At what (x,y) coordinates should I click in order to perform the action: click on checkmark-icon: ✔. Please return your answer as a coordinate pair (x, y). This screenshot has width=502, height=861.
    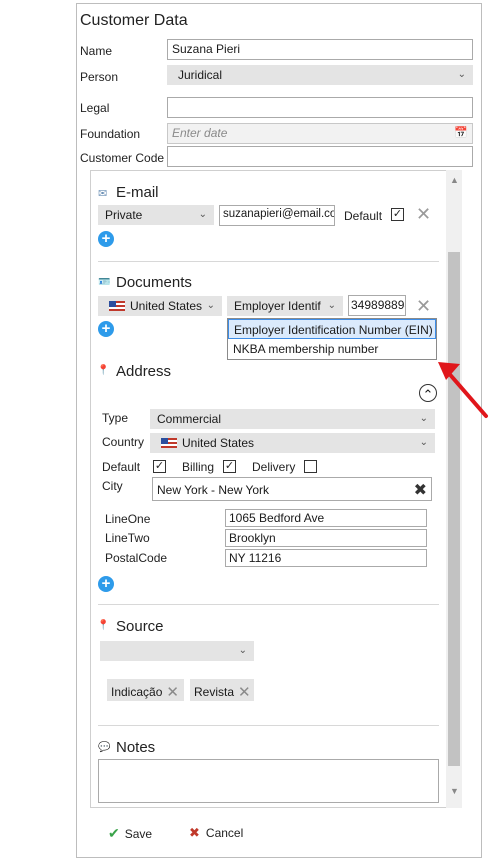
    Looking at the image, I should click on (114, 833).